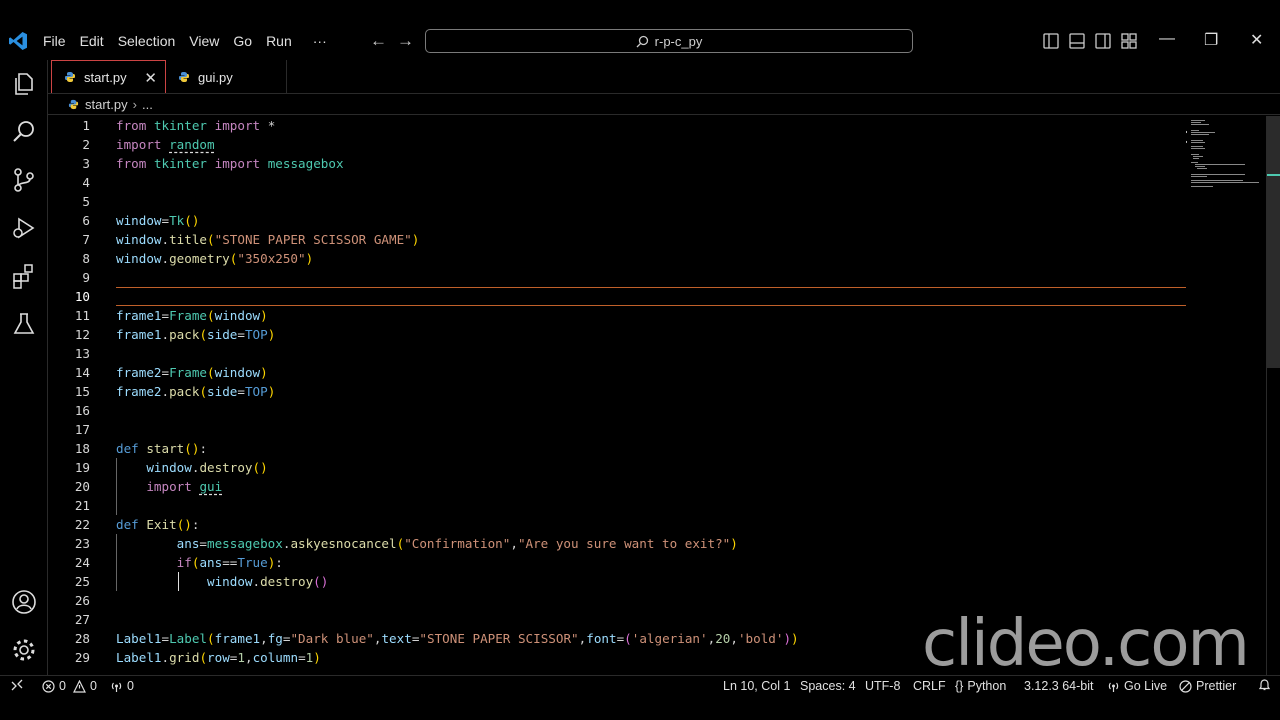 This screenshot has height=720, width=1280. What do you see at coordinates (82, 353) in the screenshot?
I see `code-line: 13` at bounding box center [82, 353].